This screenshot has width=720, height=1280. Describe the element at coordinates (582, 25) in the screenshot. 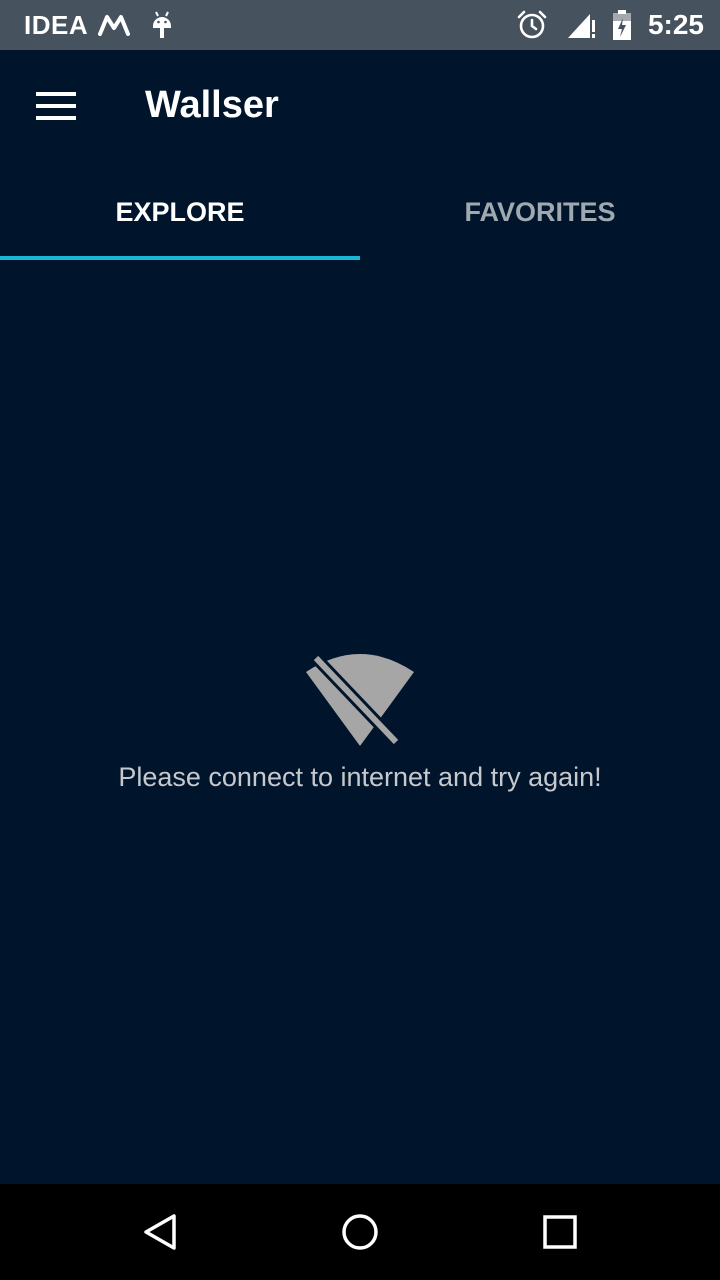

I see `signal-icon` at that location.